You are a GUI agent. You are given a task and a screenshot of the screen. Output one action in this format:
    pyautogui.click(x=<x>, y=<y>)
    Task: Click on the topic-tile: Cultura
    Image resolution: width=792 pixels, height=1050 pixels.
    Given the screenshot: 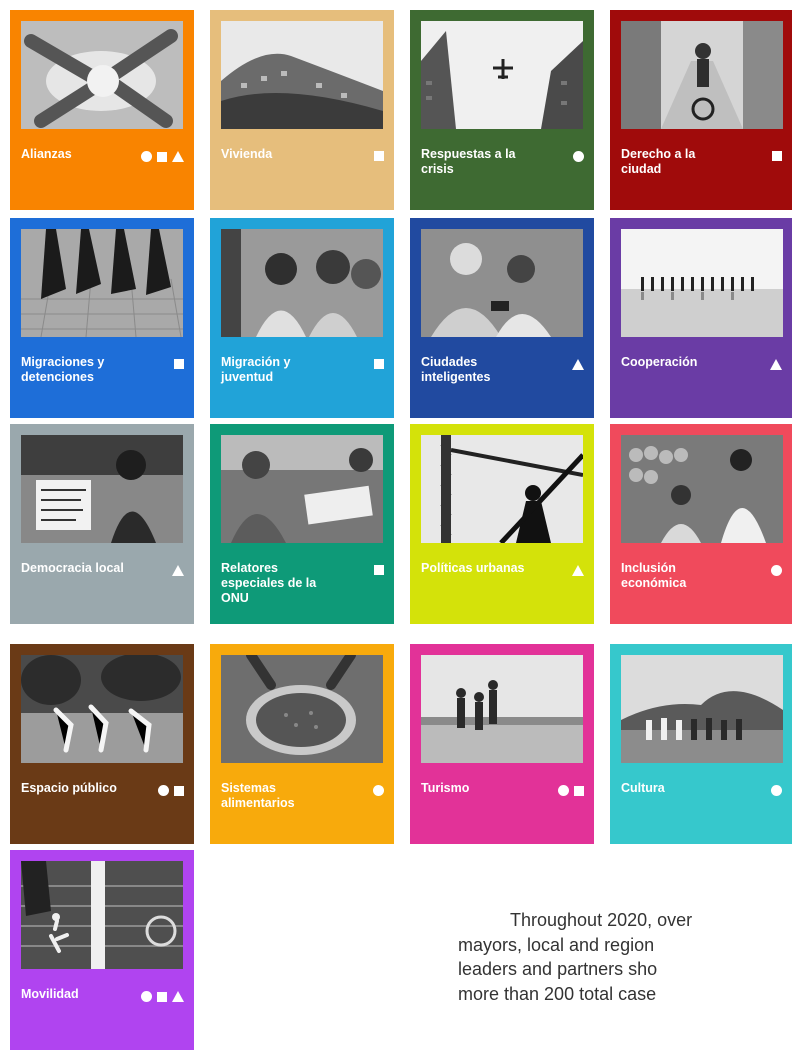 What is the action you would take?
    pyautogui.click(x=701, y=744)
    